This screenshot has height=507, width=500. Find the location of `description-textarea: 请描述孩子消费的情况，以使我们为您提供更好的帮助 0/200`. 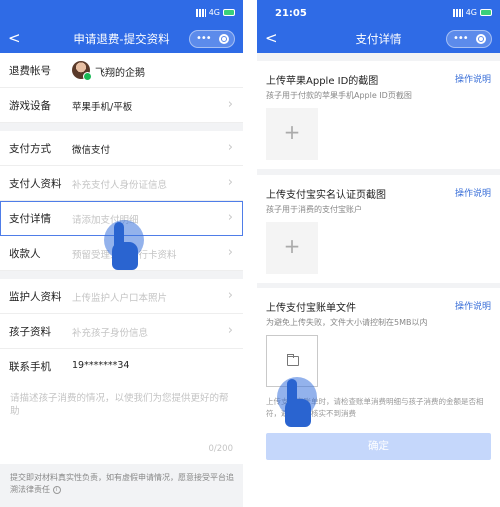

description-textarea: 请描述孩子消费的情况，以使我们为您提供更好的帮助 0/200 is located at coordinates (121, 420).